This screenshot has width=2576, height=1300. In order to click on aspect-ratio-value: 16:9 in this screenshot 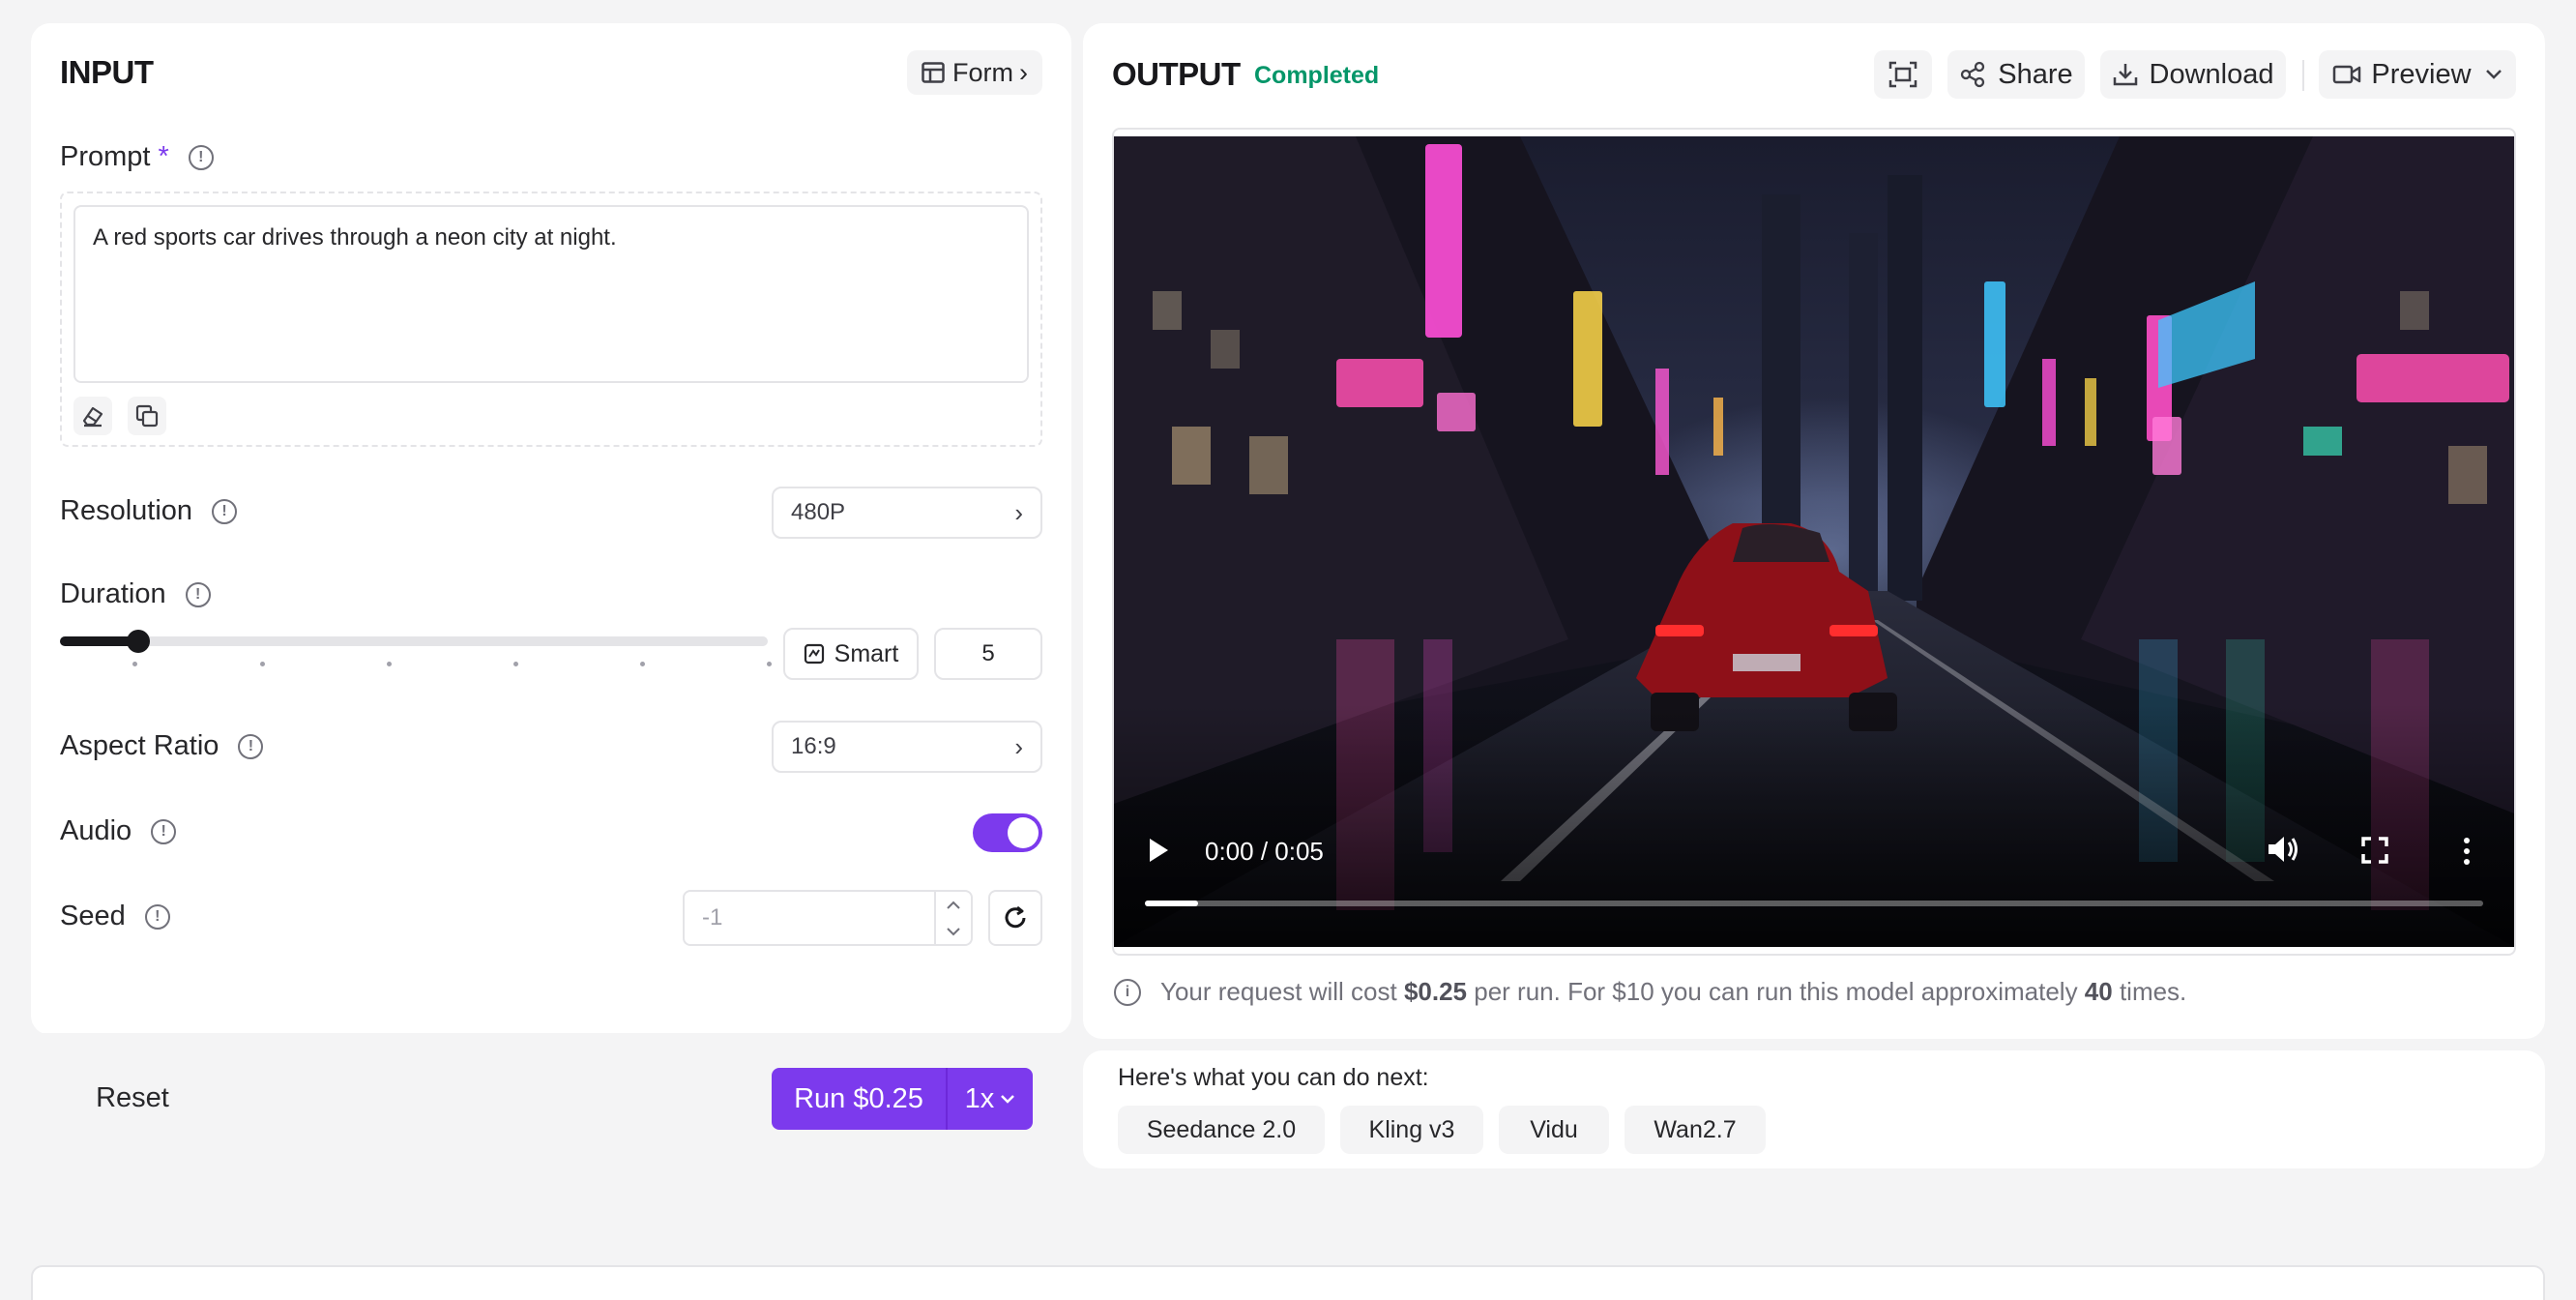, I will do `click(813, 746)`.